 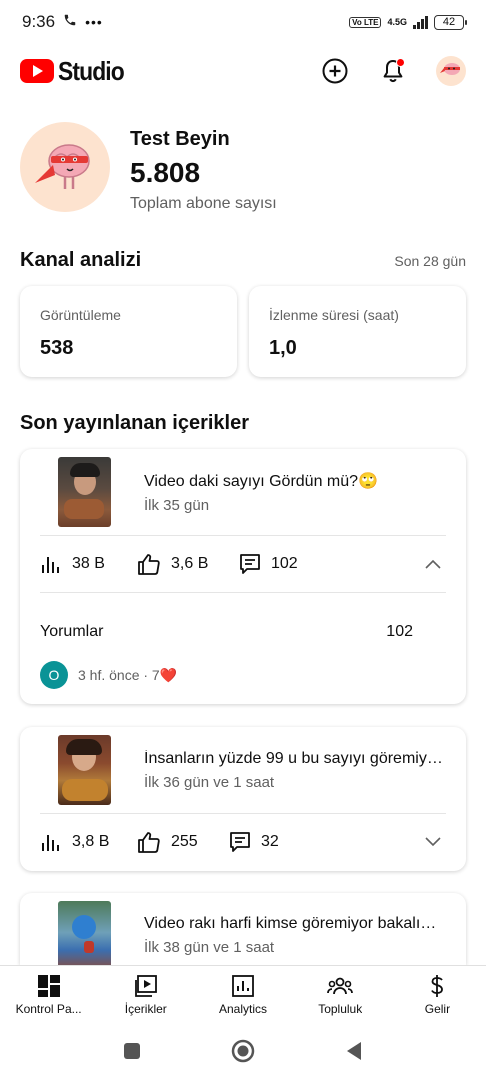 I want to click on comments-total: 102, so click(x=399, y=631).